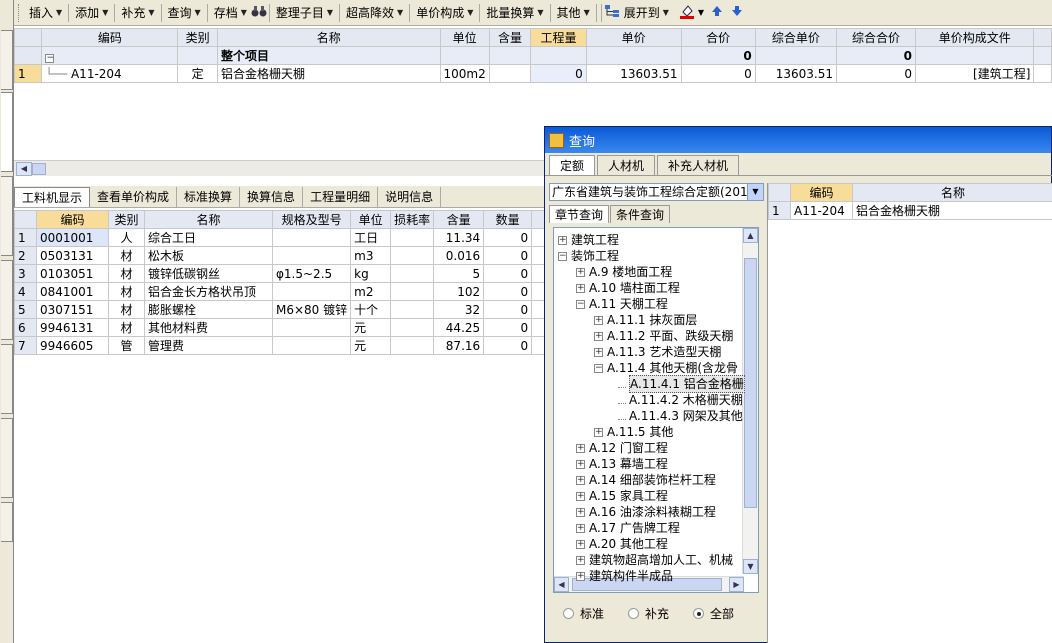  Describe the element at coordinates (52, 196) in the screenshot. I see `tab-resource-display: 工料机显示` at that location.